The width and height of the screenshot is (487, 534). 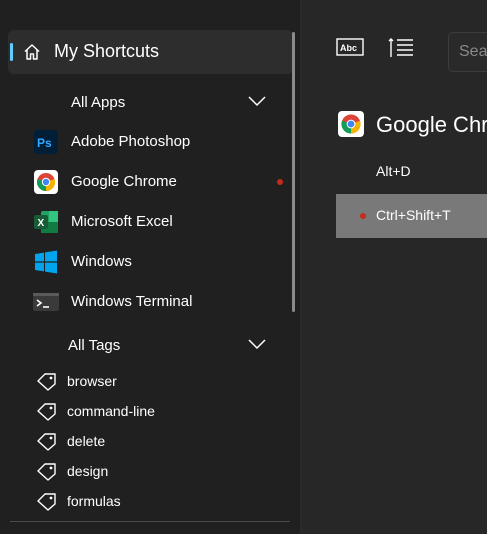 I want to click on tag-label: formulas, so click(x=94, y=501).